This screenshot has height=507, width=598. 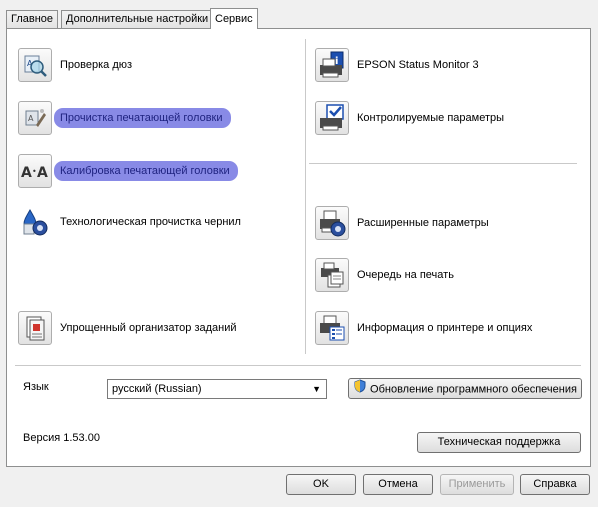 I want to click on print-queue-item: Очередь на печать, so click(x=384, y=275).